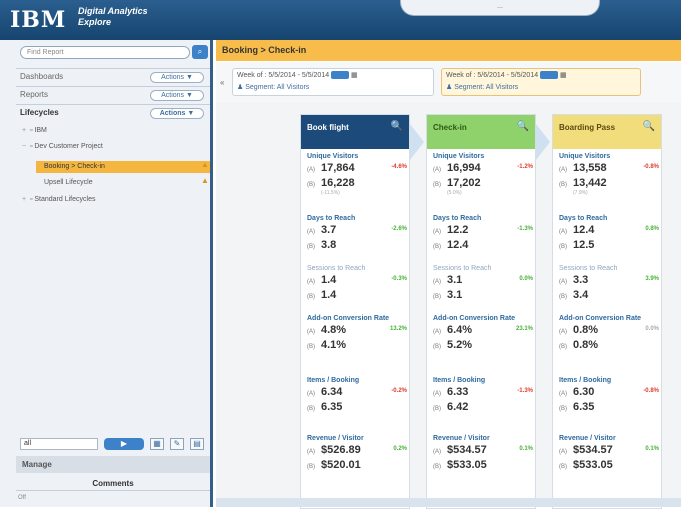 The height and width of the screenshot is (509, 681). What do you see at coordinates (526, 449) in the screenshot?
I see `change-value: 0.1%` at bounding box center [526, 449].